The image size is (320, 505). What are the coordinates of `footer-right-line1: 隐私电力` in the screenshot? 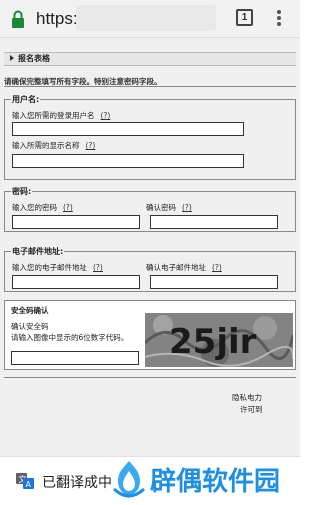 It's located at (247, 397).